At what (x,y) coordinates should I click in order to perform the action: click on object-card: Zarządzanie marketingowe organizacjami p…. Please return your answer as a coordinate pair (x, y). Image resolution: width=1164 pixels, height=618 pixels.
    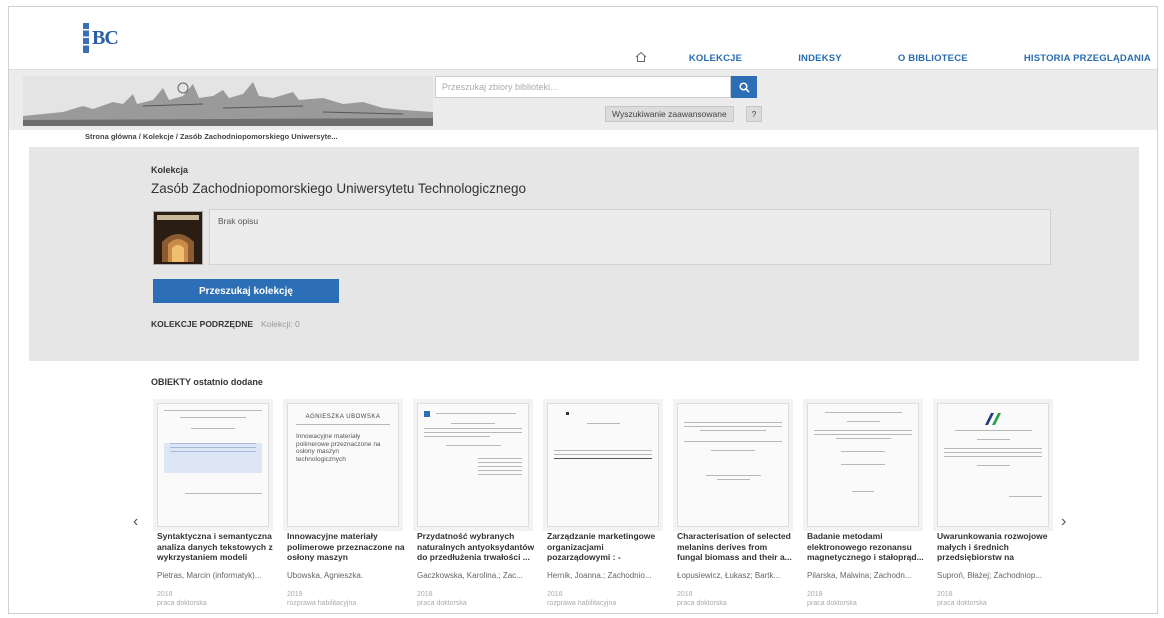
    Looking at the image, I should click on (603, 505).